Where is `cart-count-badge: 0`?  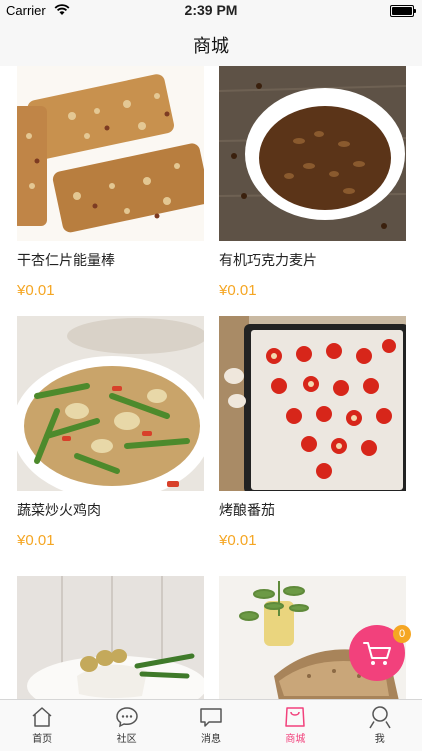
cart-count-badge: 0 is located at coordinates (402, 634).